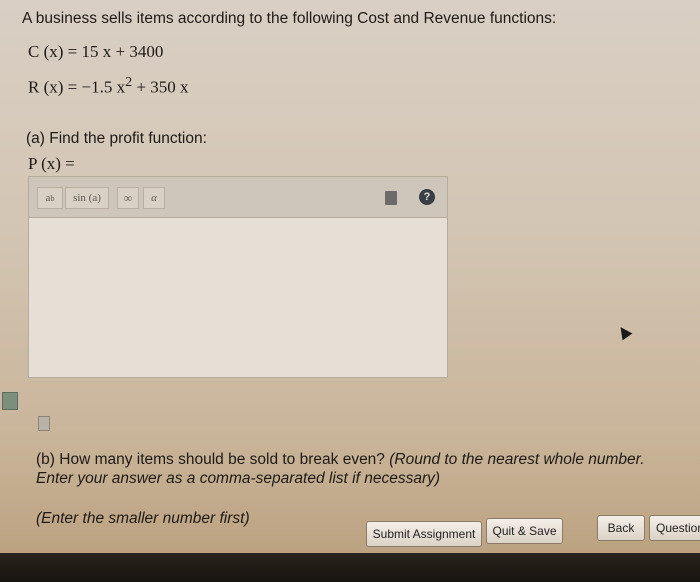 The height and width of the screenshot is (582, 700). I want to click on part-a-prompt: (a) Find the profit function:, so click(116, 138).